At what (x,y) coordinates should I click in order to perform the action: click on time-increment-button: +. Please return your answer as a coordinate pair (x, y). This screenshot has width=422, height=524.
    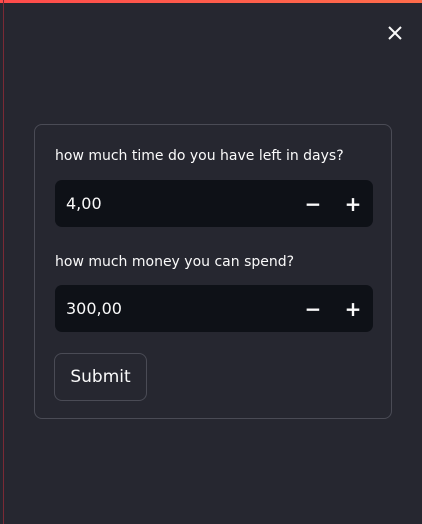
    Looking at the image, I should click on (353, 203).